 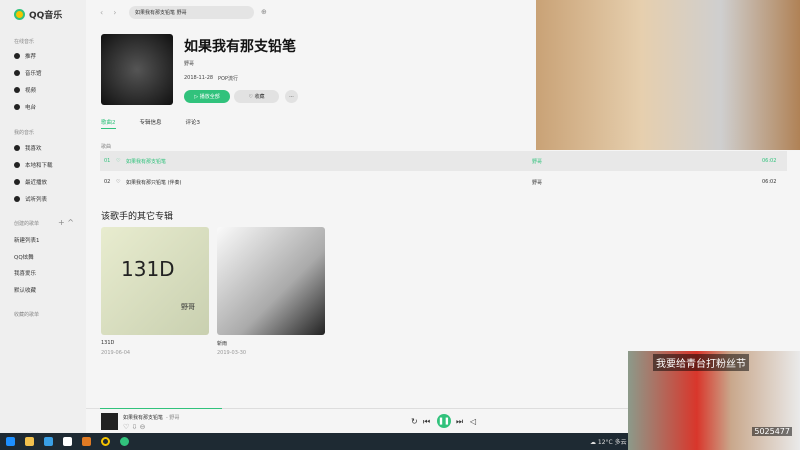 I want to click on windows-start-icon, so click(x=10, y=441).